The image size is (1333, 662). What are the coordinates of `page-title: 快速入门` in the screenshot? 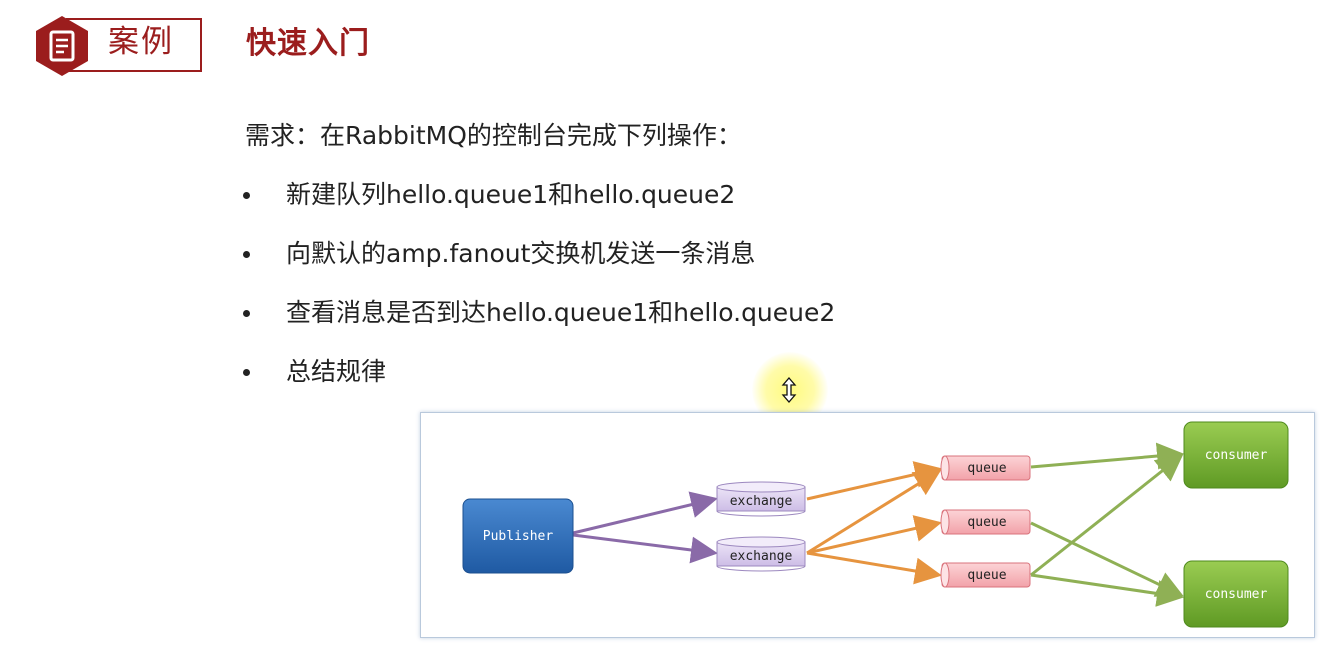 It's located at (308, 43).